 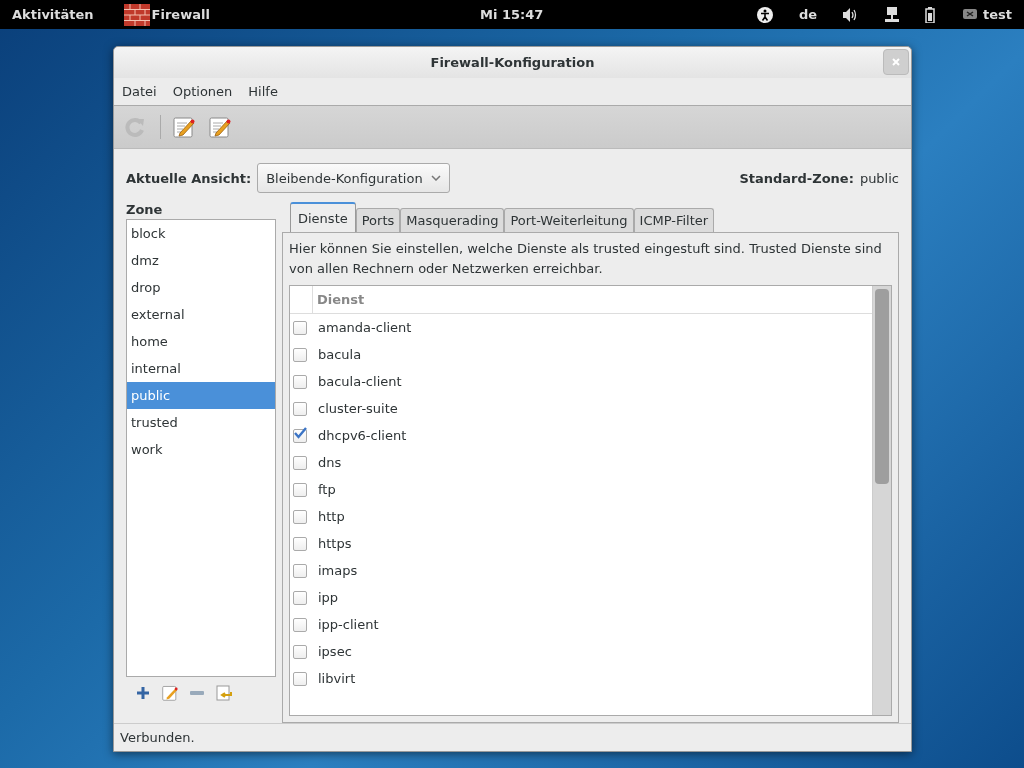 I want to click on zone-item: block, so click(x=201, y=233).